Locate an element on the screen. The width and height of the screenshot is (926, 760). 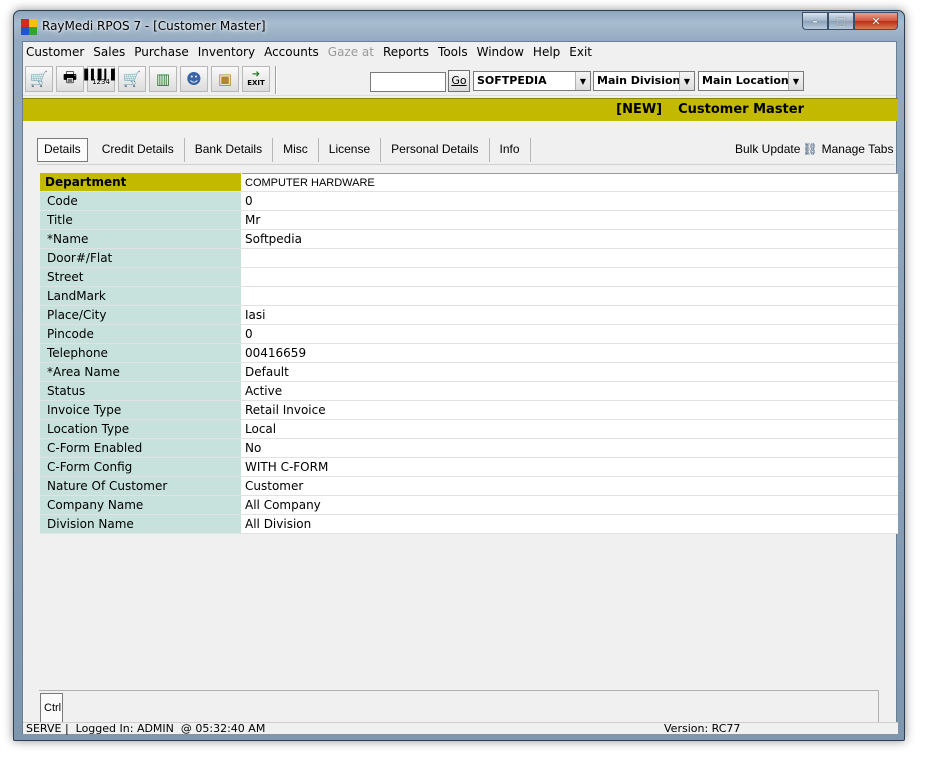
field-row-title: Title Mr is located at coordinates (469, 220).